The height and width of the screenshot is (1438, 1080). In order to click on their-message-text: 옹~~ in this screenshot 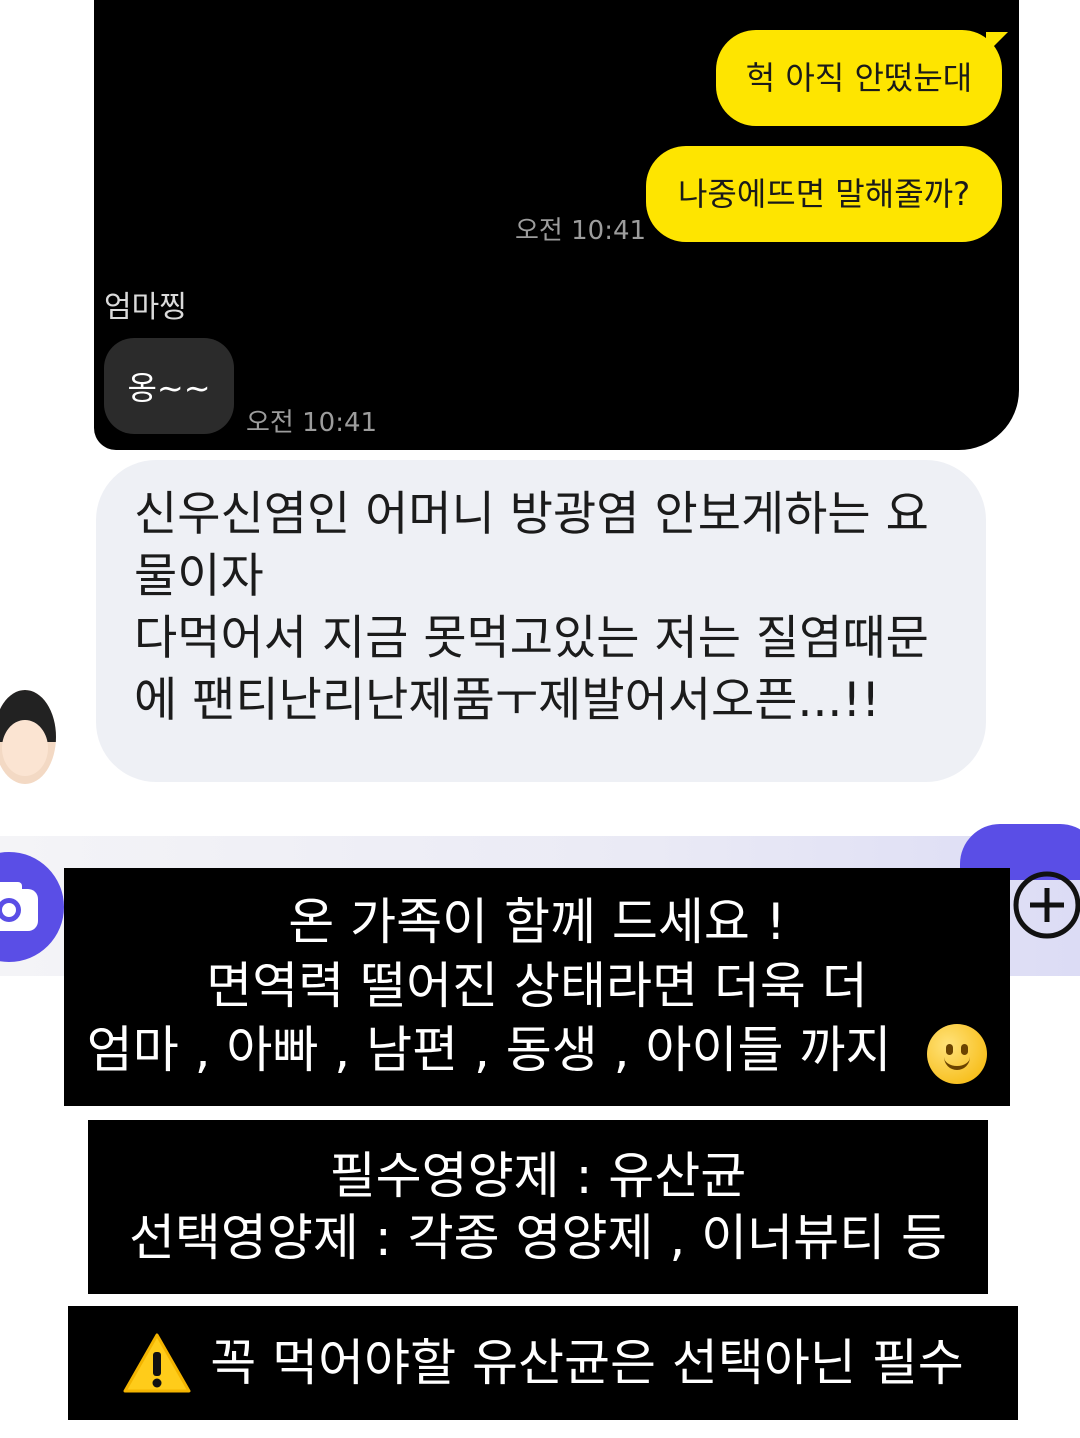, I will do `click(169, 388)`.